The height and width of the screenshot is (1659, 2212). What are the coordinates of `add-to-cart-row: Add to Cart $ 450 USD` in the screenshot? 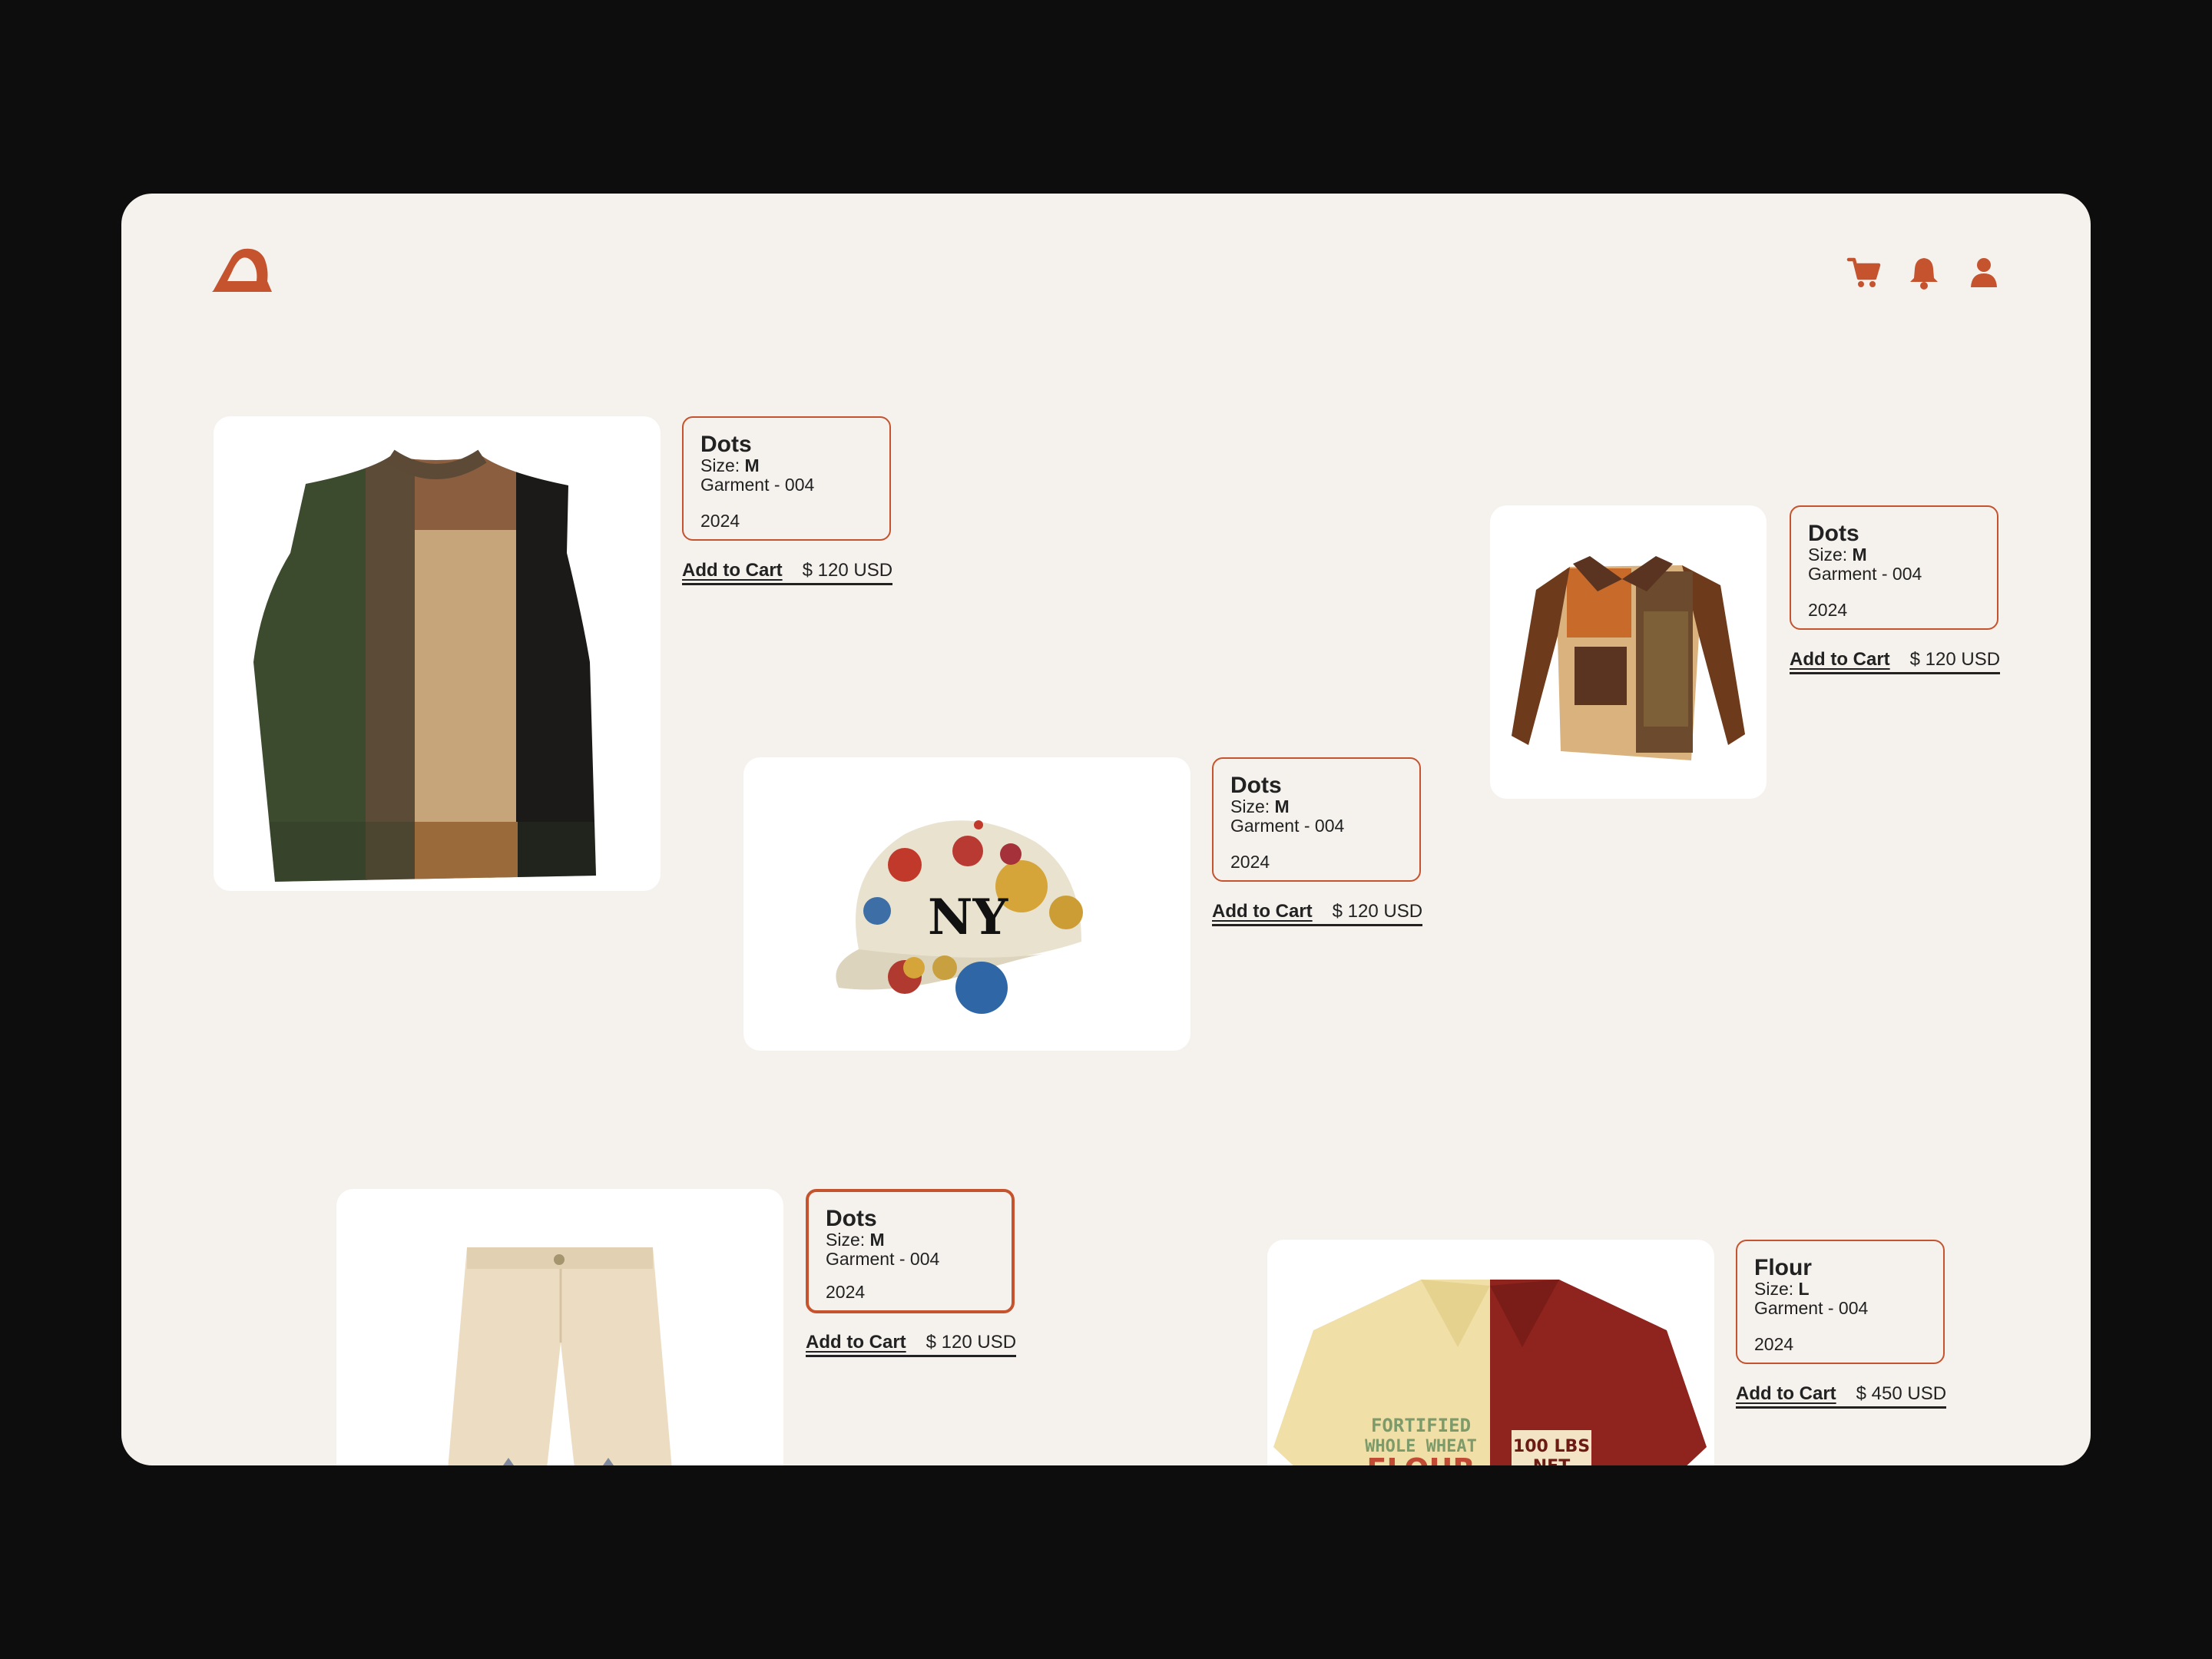 It's located at (1842, 1396).